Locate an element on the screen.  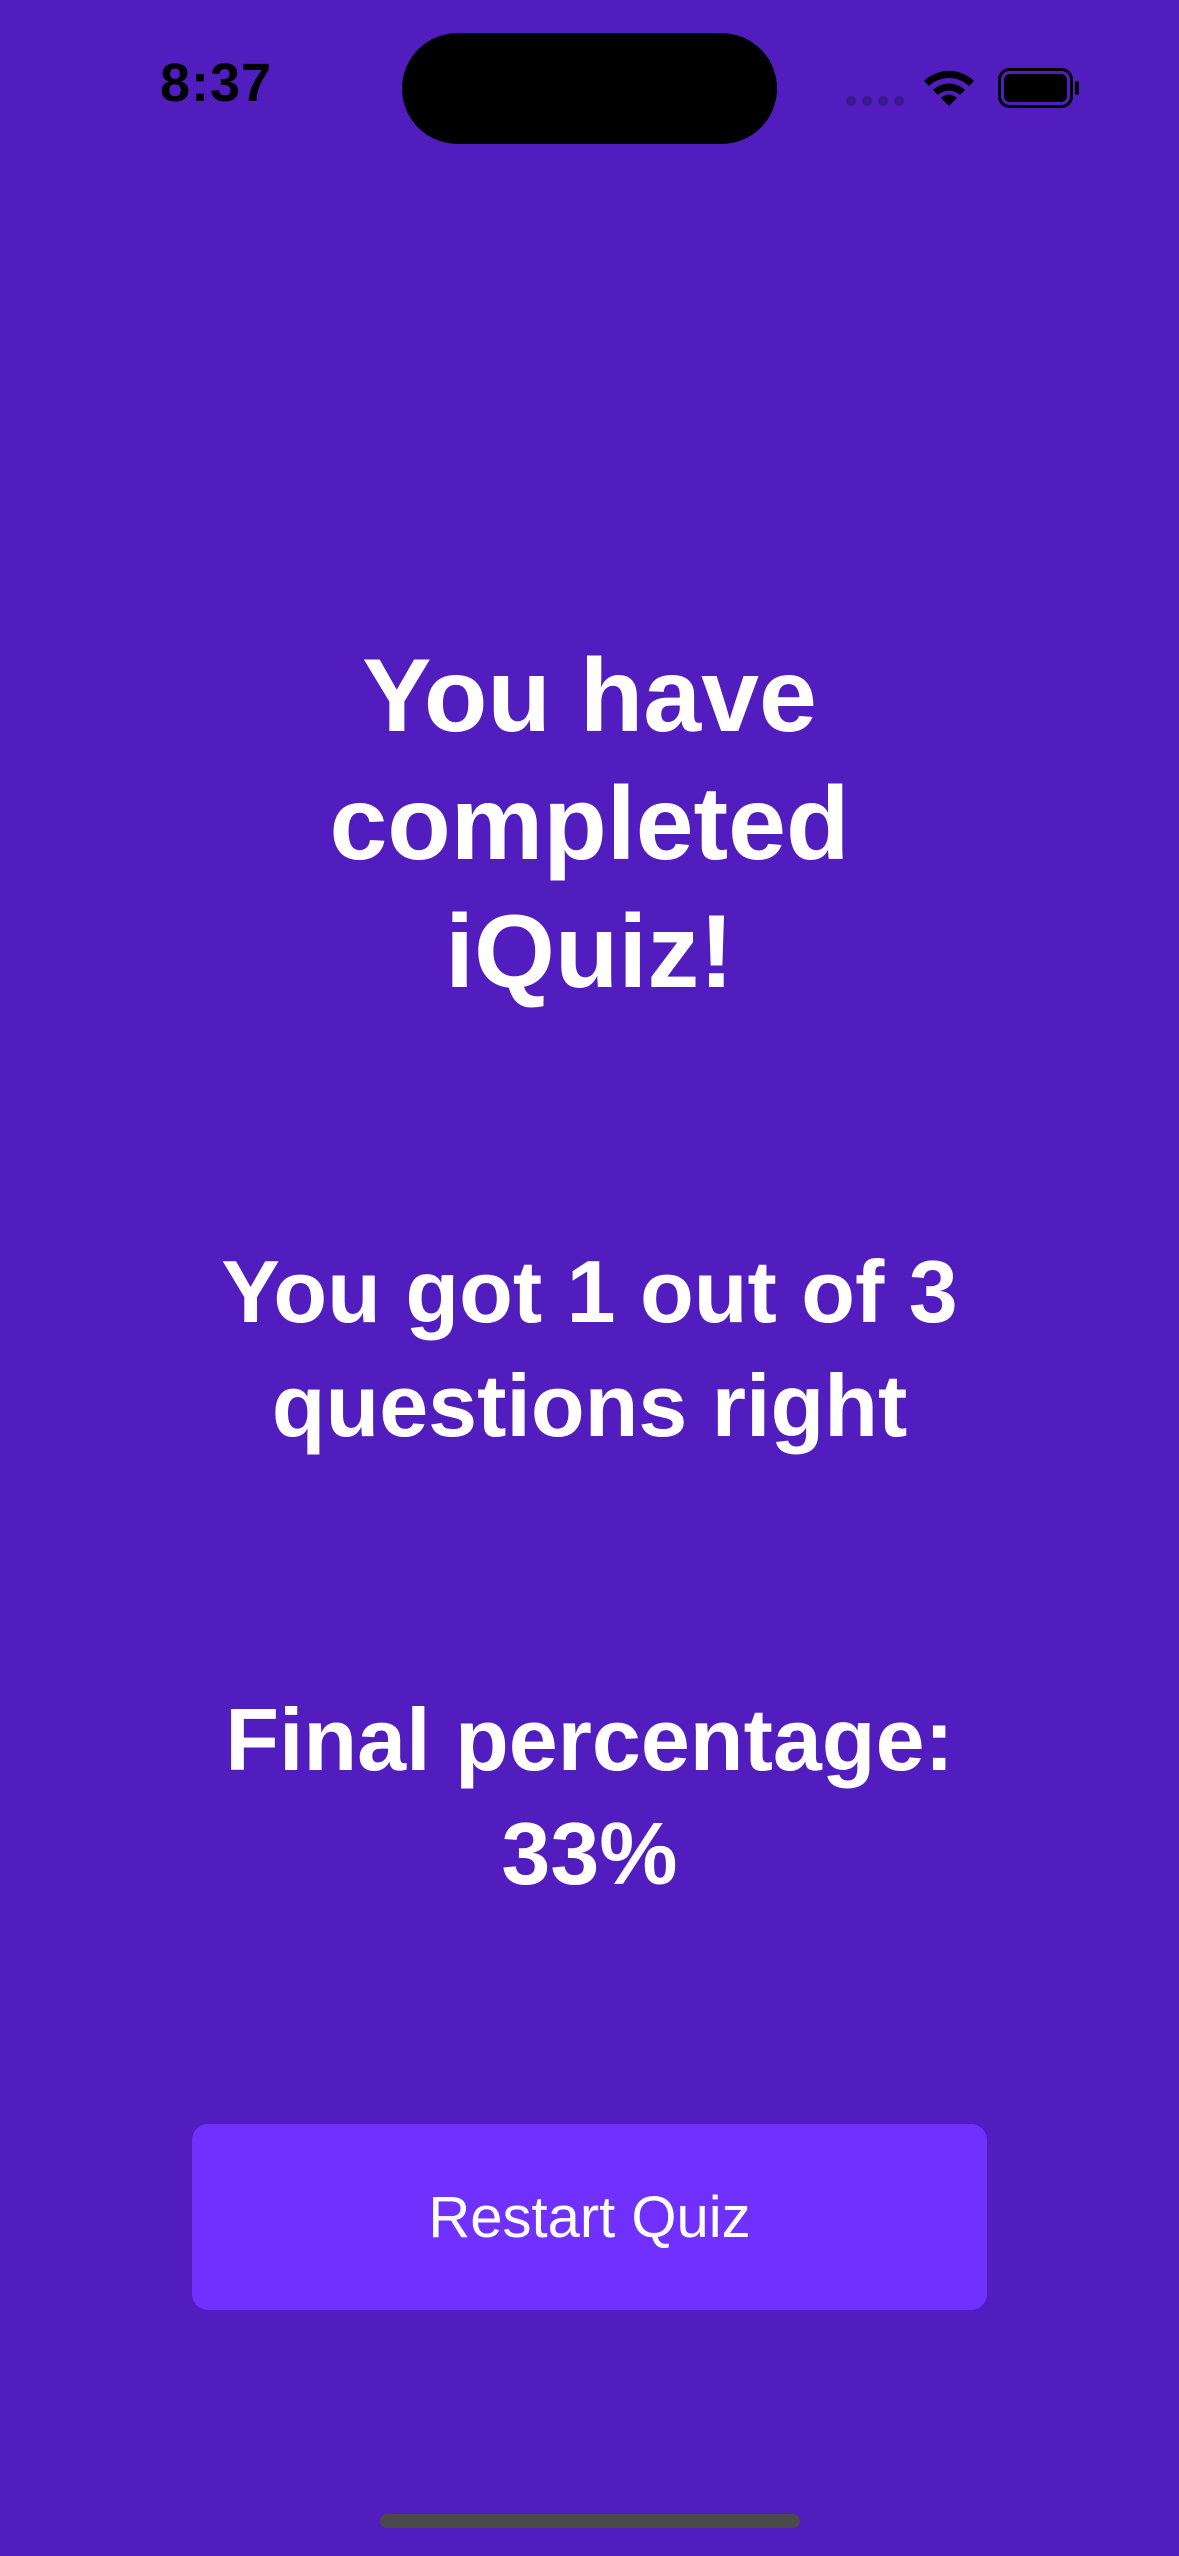
dynamic-island is located at coordinates (589, 88).